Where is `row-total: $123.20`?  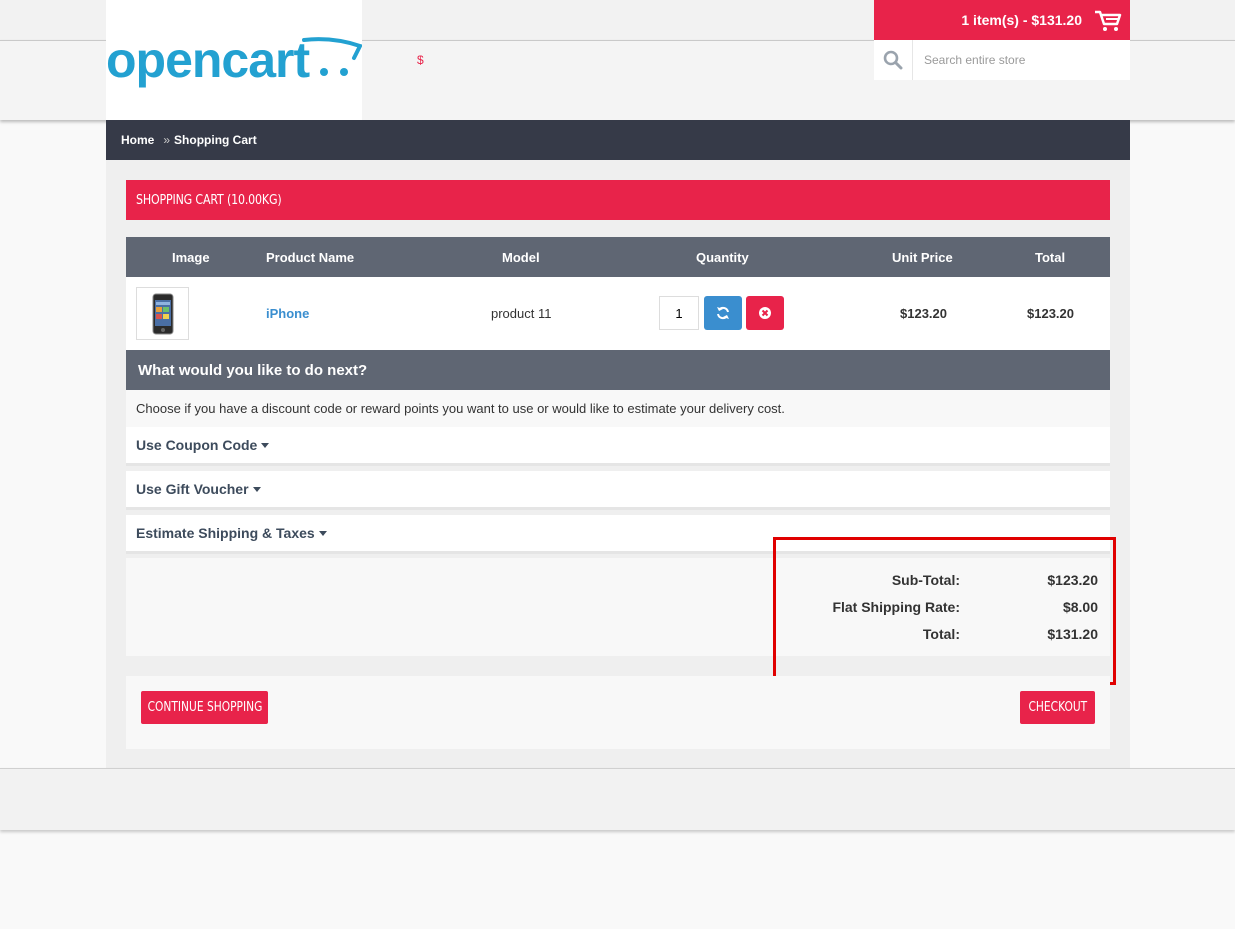
row-total: $123.20 is located at coordinates (1050, 313).